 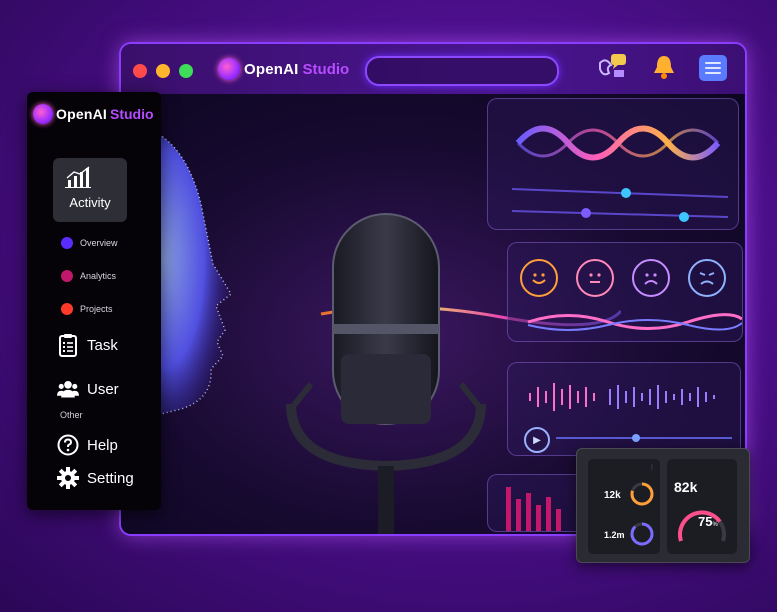 I want to click on setting-label: Setting, so click(x=110, y=478).